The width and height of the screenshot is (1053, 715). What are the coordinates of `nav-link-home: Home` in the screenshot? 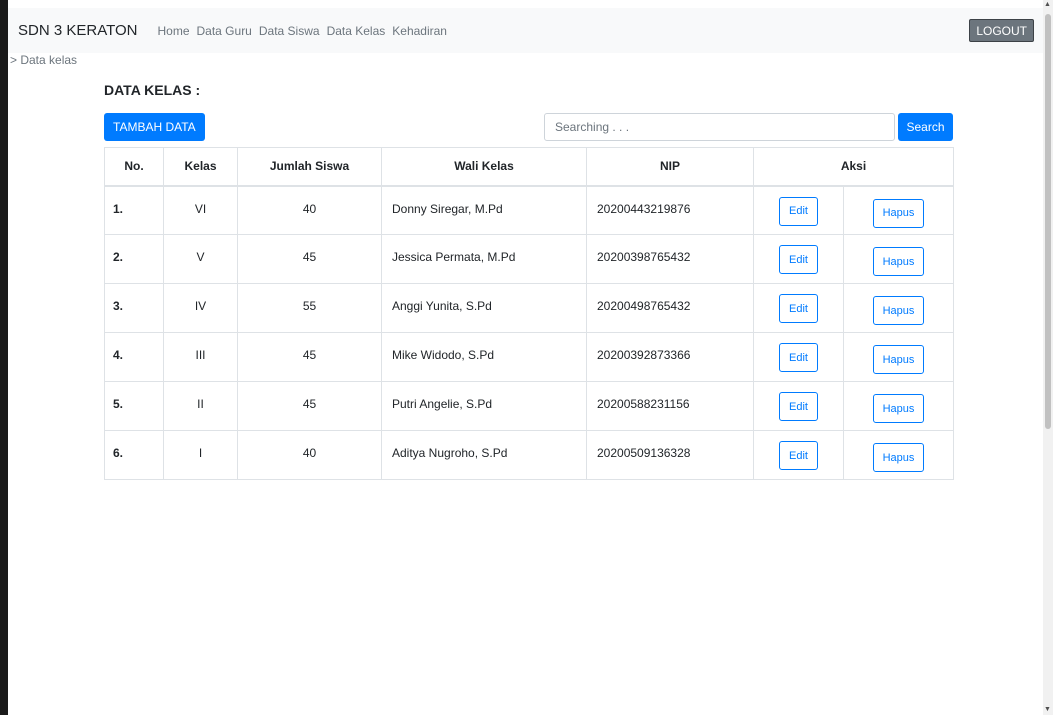 It's located at (173, 31).